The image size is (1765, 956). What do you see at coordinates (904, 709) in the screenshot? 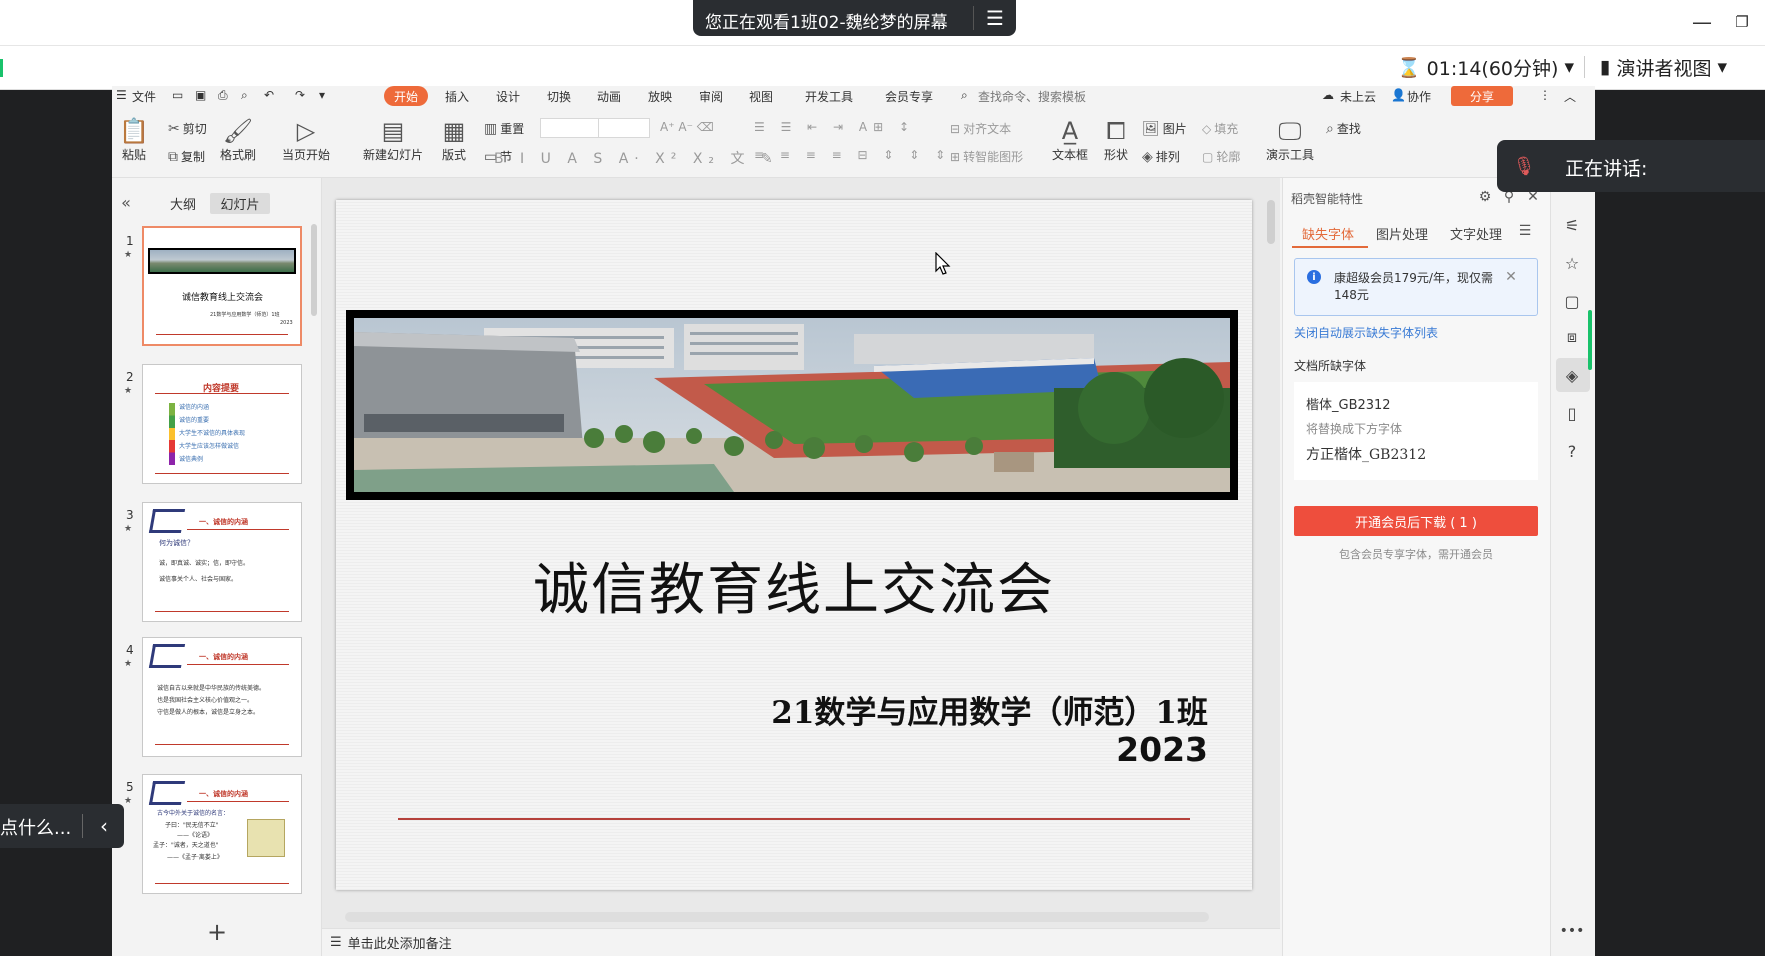
I see `slide-subtitle-class: 21数学与应用数学（师范）1班` at bounding box center [904, 709].